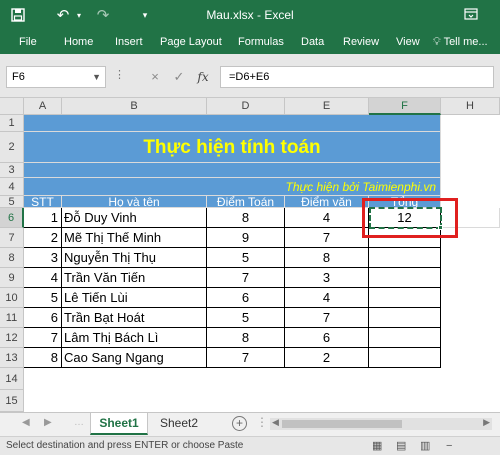 This screenshot has width=500, height=455. What do you see at coordinates (43, 298) in the screenshot?
I see `cell-stt: 5` at bounding box center [43, 298].